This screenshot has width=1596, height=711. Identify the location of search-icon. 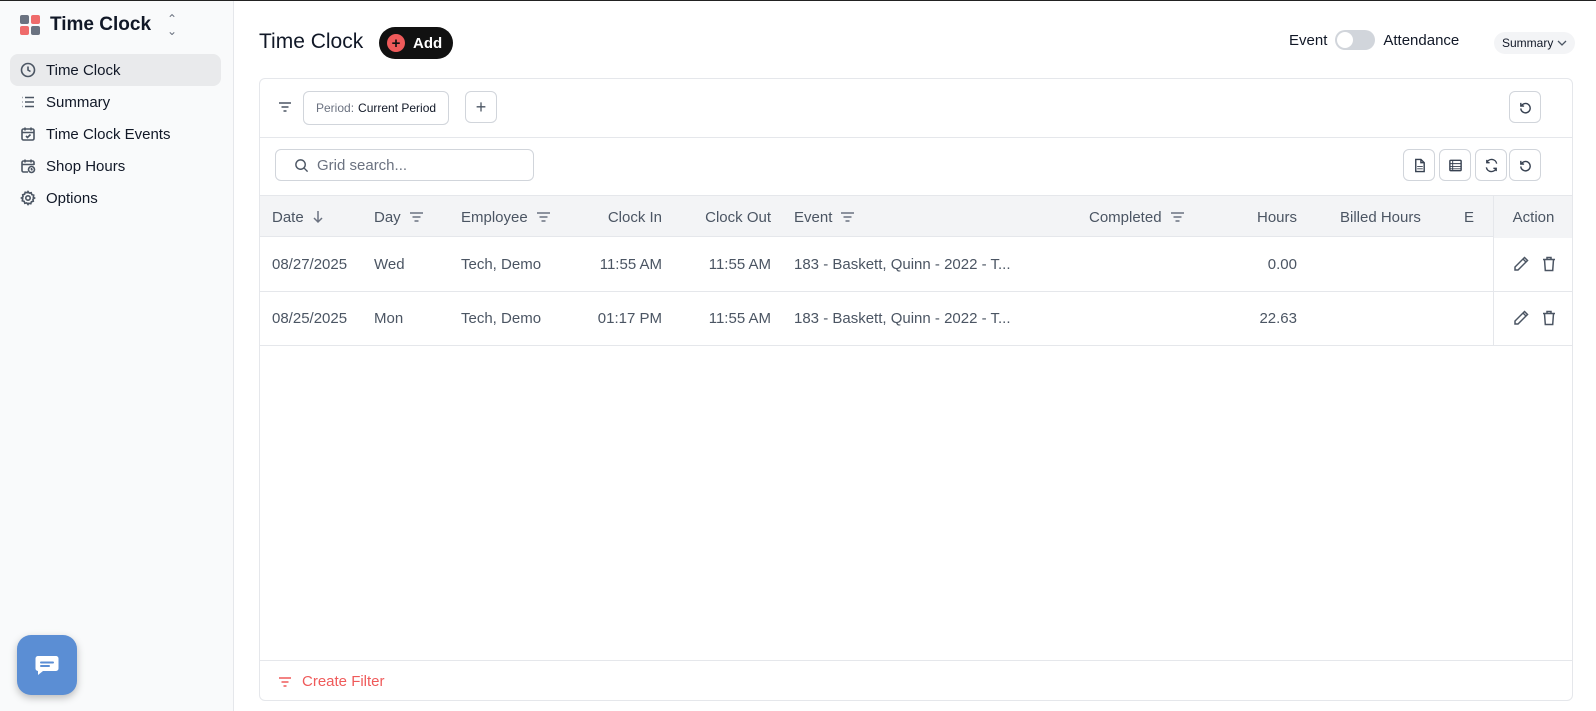
(302, 165).